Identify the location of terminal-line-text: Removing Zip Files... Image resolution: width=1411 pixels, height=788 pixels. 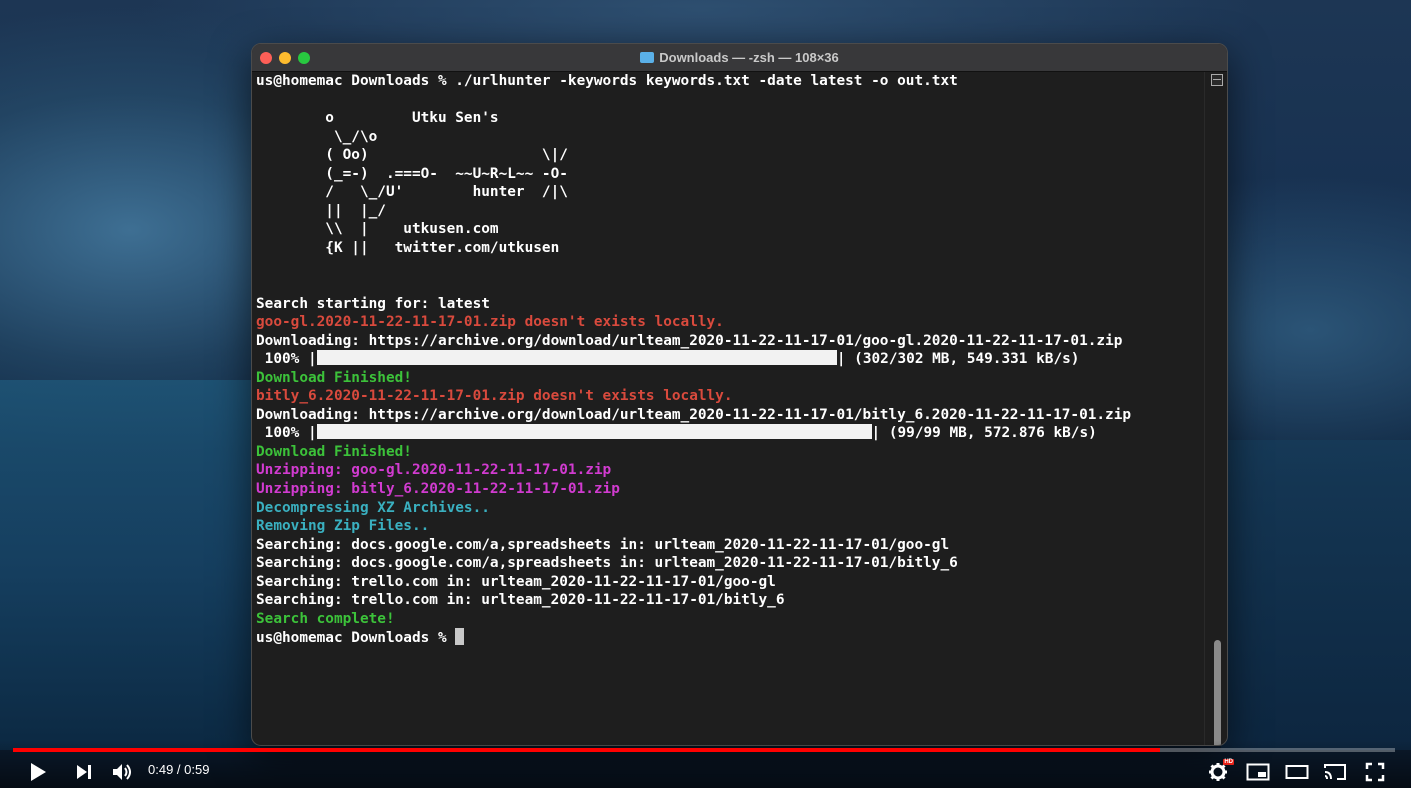
(342, 526).